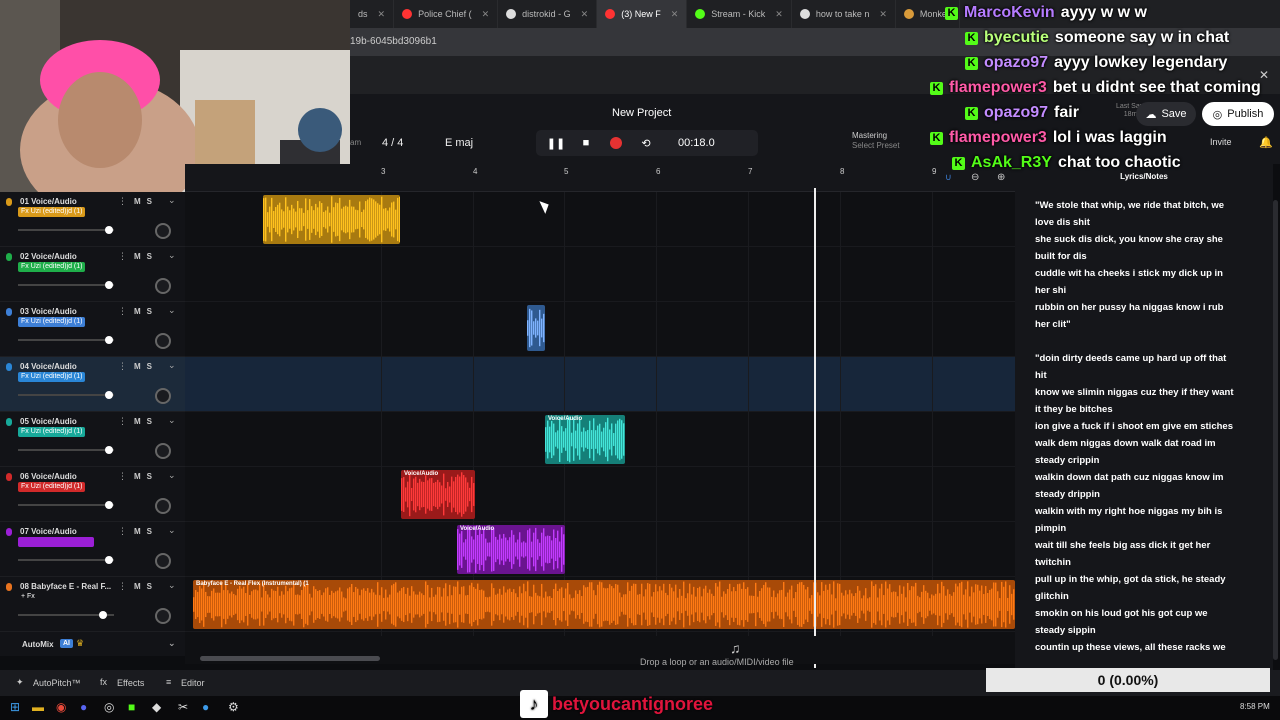 The height and width of the screenshot is (720, 1280). What do you see at coordinates (459, 143) in the screenshot?
I see `key-selector: E maj` at bounding box center [459, 143].